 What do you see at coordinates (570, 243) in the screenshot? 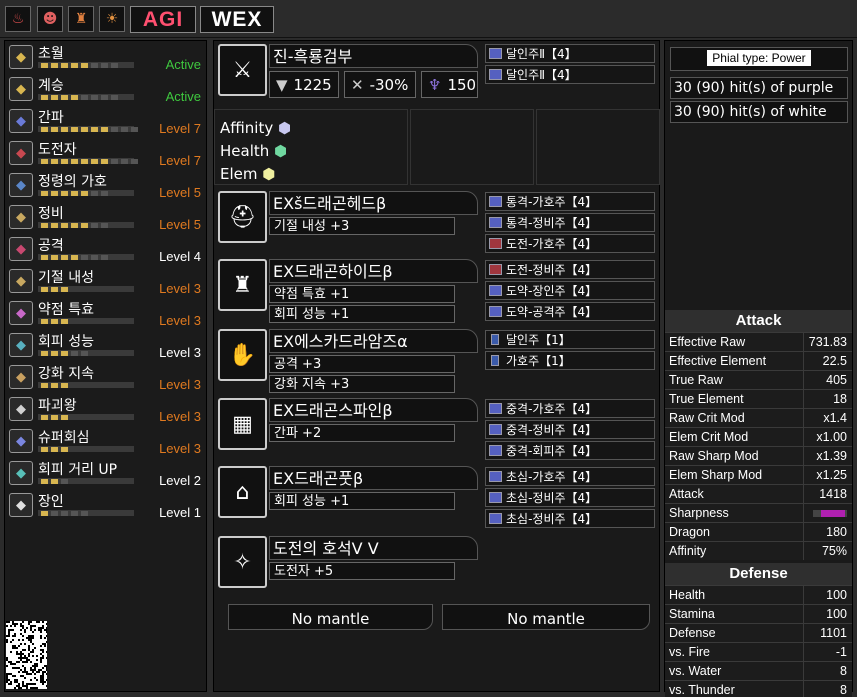
I see `armor-decoration: 도전-가호주【4】` at bounding box center [570, 243].